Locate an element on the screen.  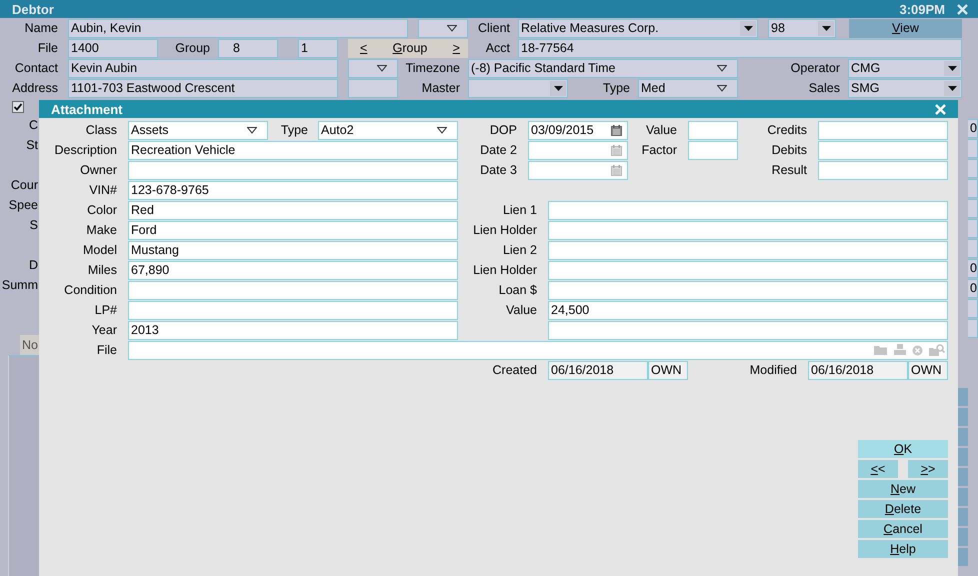
field-label: Sales is located at coordinates (824, 88).